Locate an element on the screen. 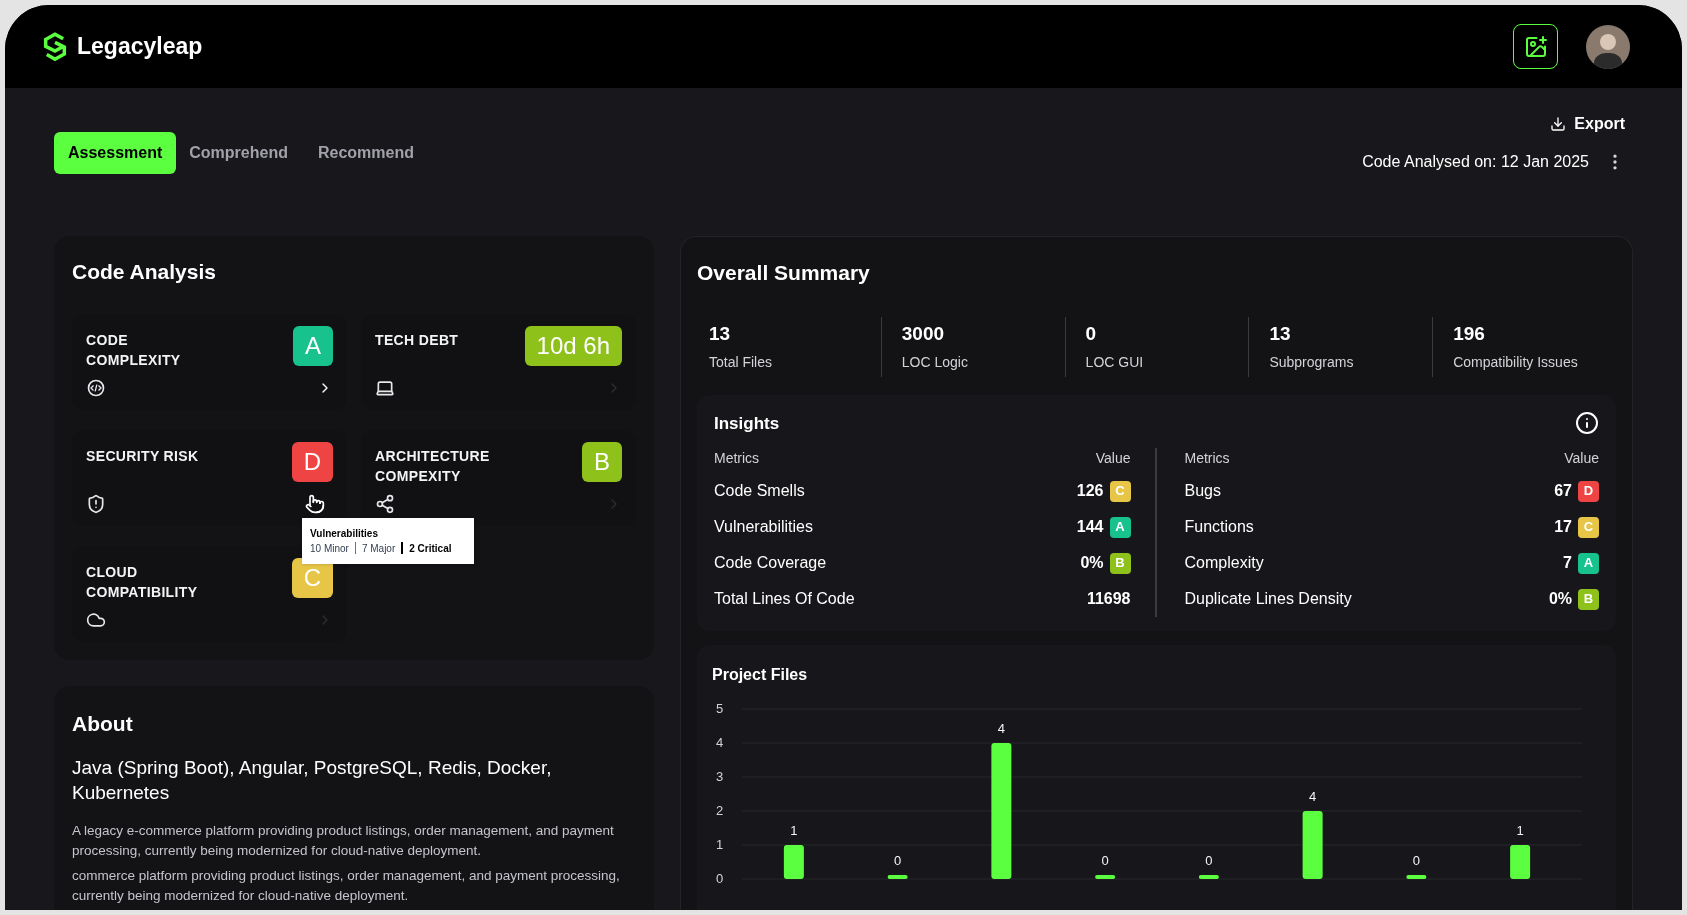 Image resolution: width=1687 pixels, height=915 pixels. metric-name: Code Coverage is located at coordinates (770, 563).